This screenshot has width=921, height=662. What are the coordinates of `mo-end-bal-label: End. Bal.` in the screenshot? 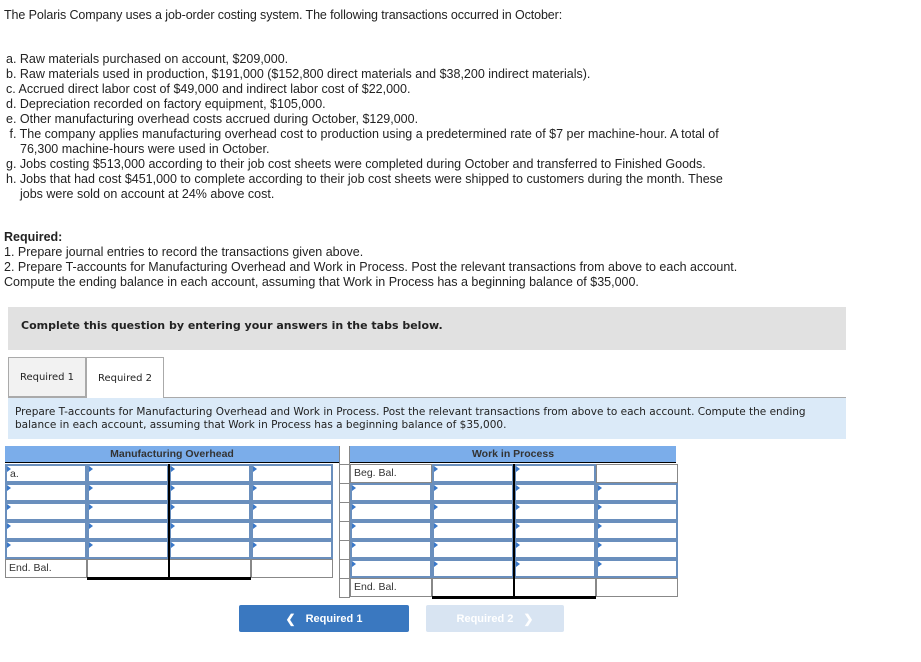 It's located at (46, 568).